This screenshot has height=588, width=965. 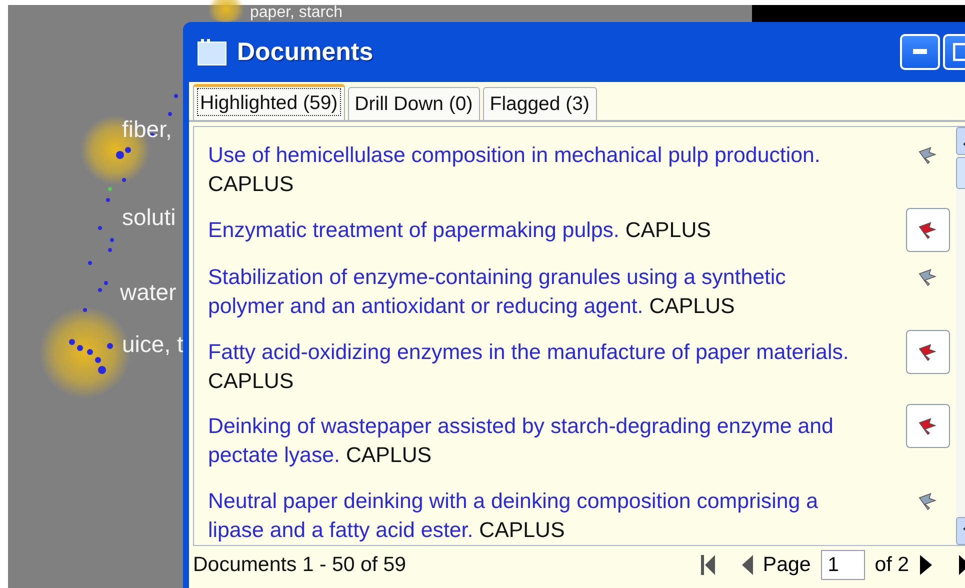 I want to click on tab: Drill Down (0), so click(x=414, y=103).